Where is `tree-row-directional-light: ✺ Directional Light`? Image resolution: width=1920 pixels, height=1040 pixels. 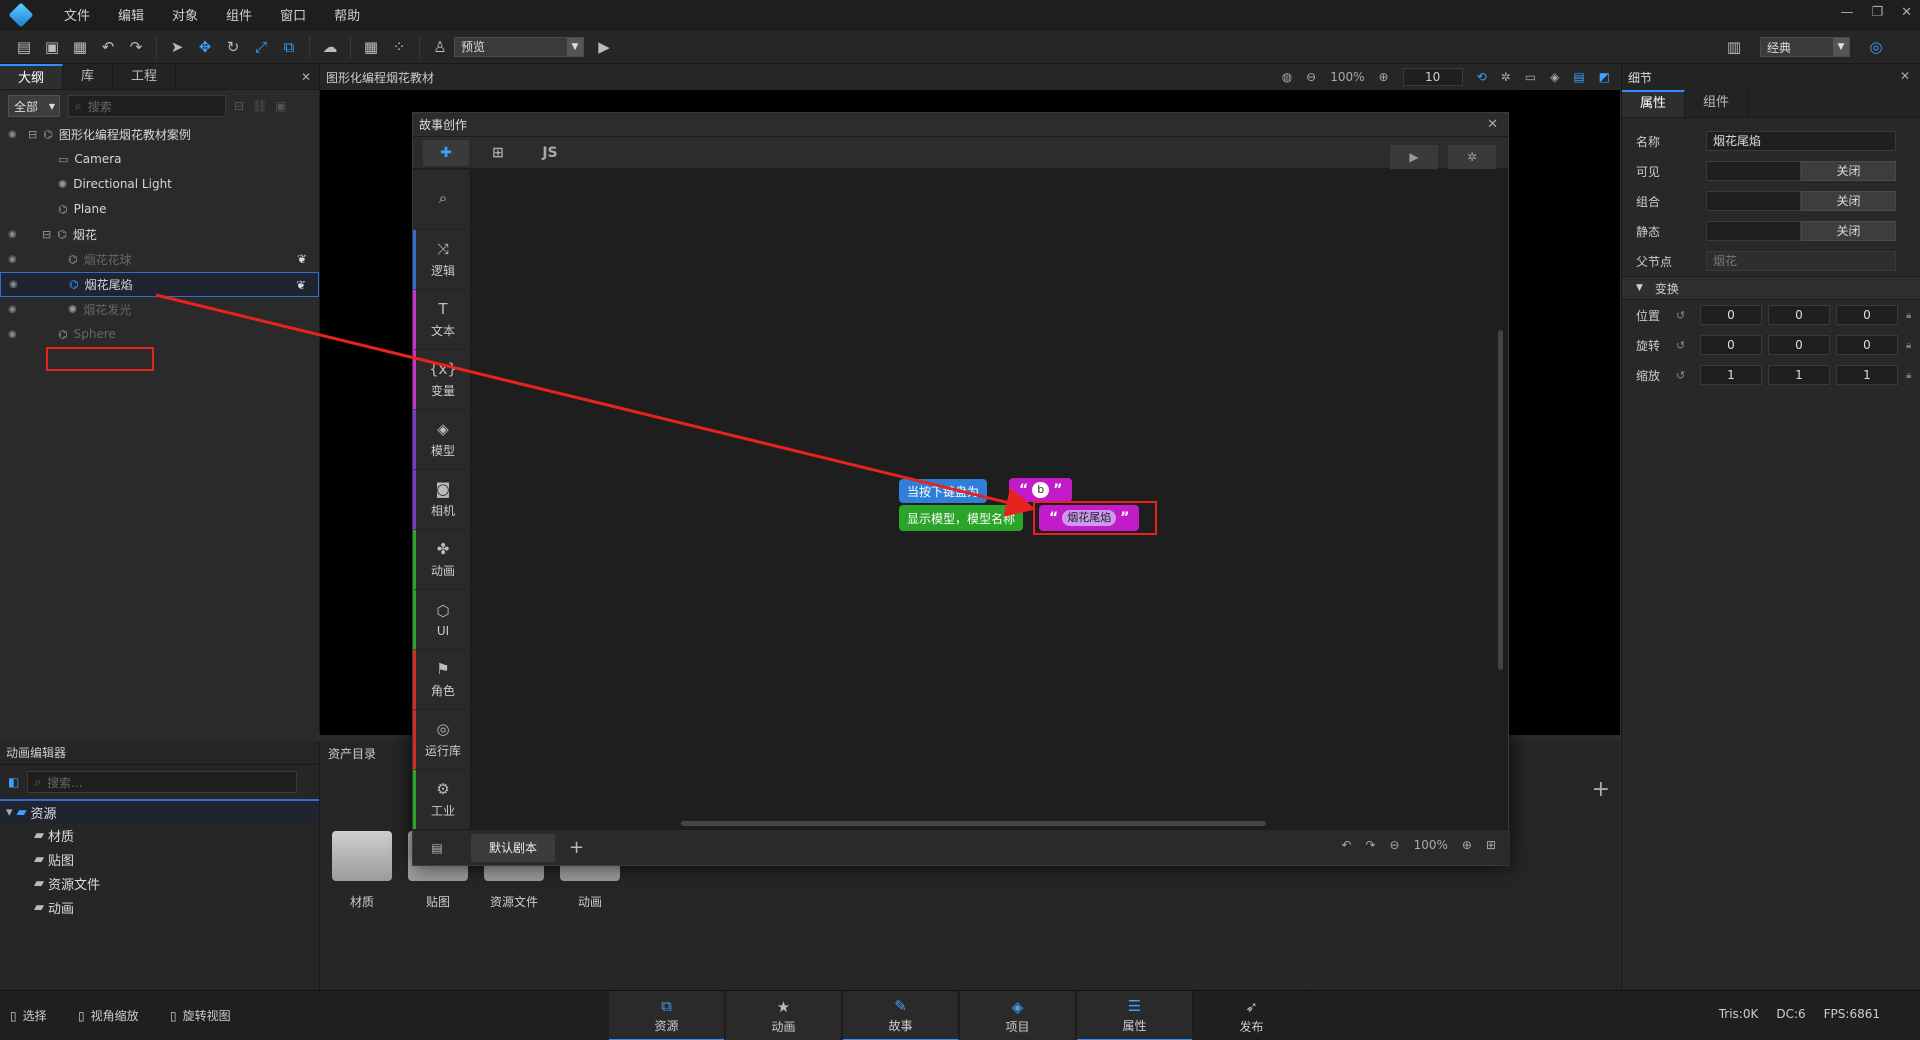
tree-row-directional-light: ✺ Directional Light is located at coordinates (159, 184).